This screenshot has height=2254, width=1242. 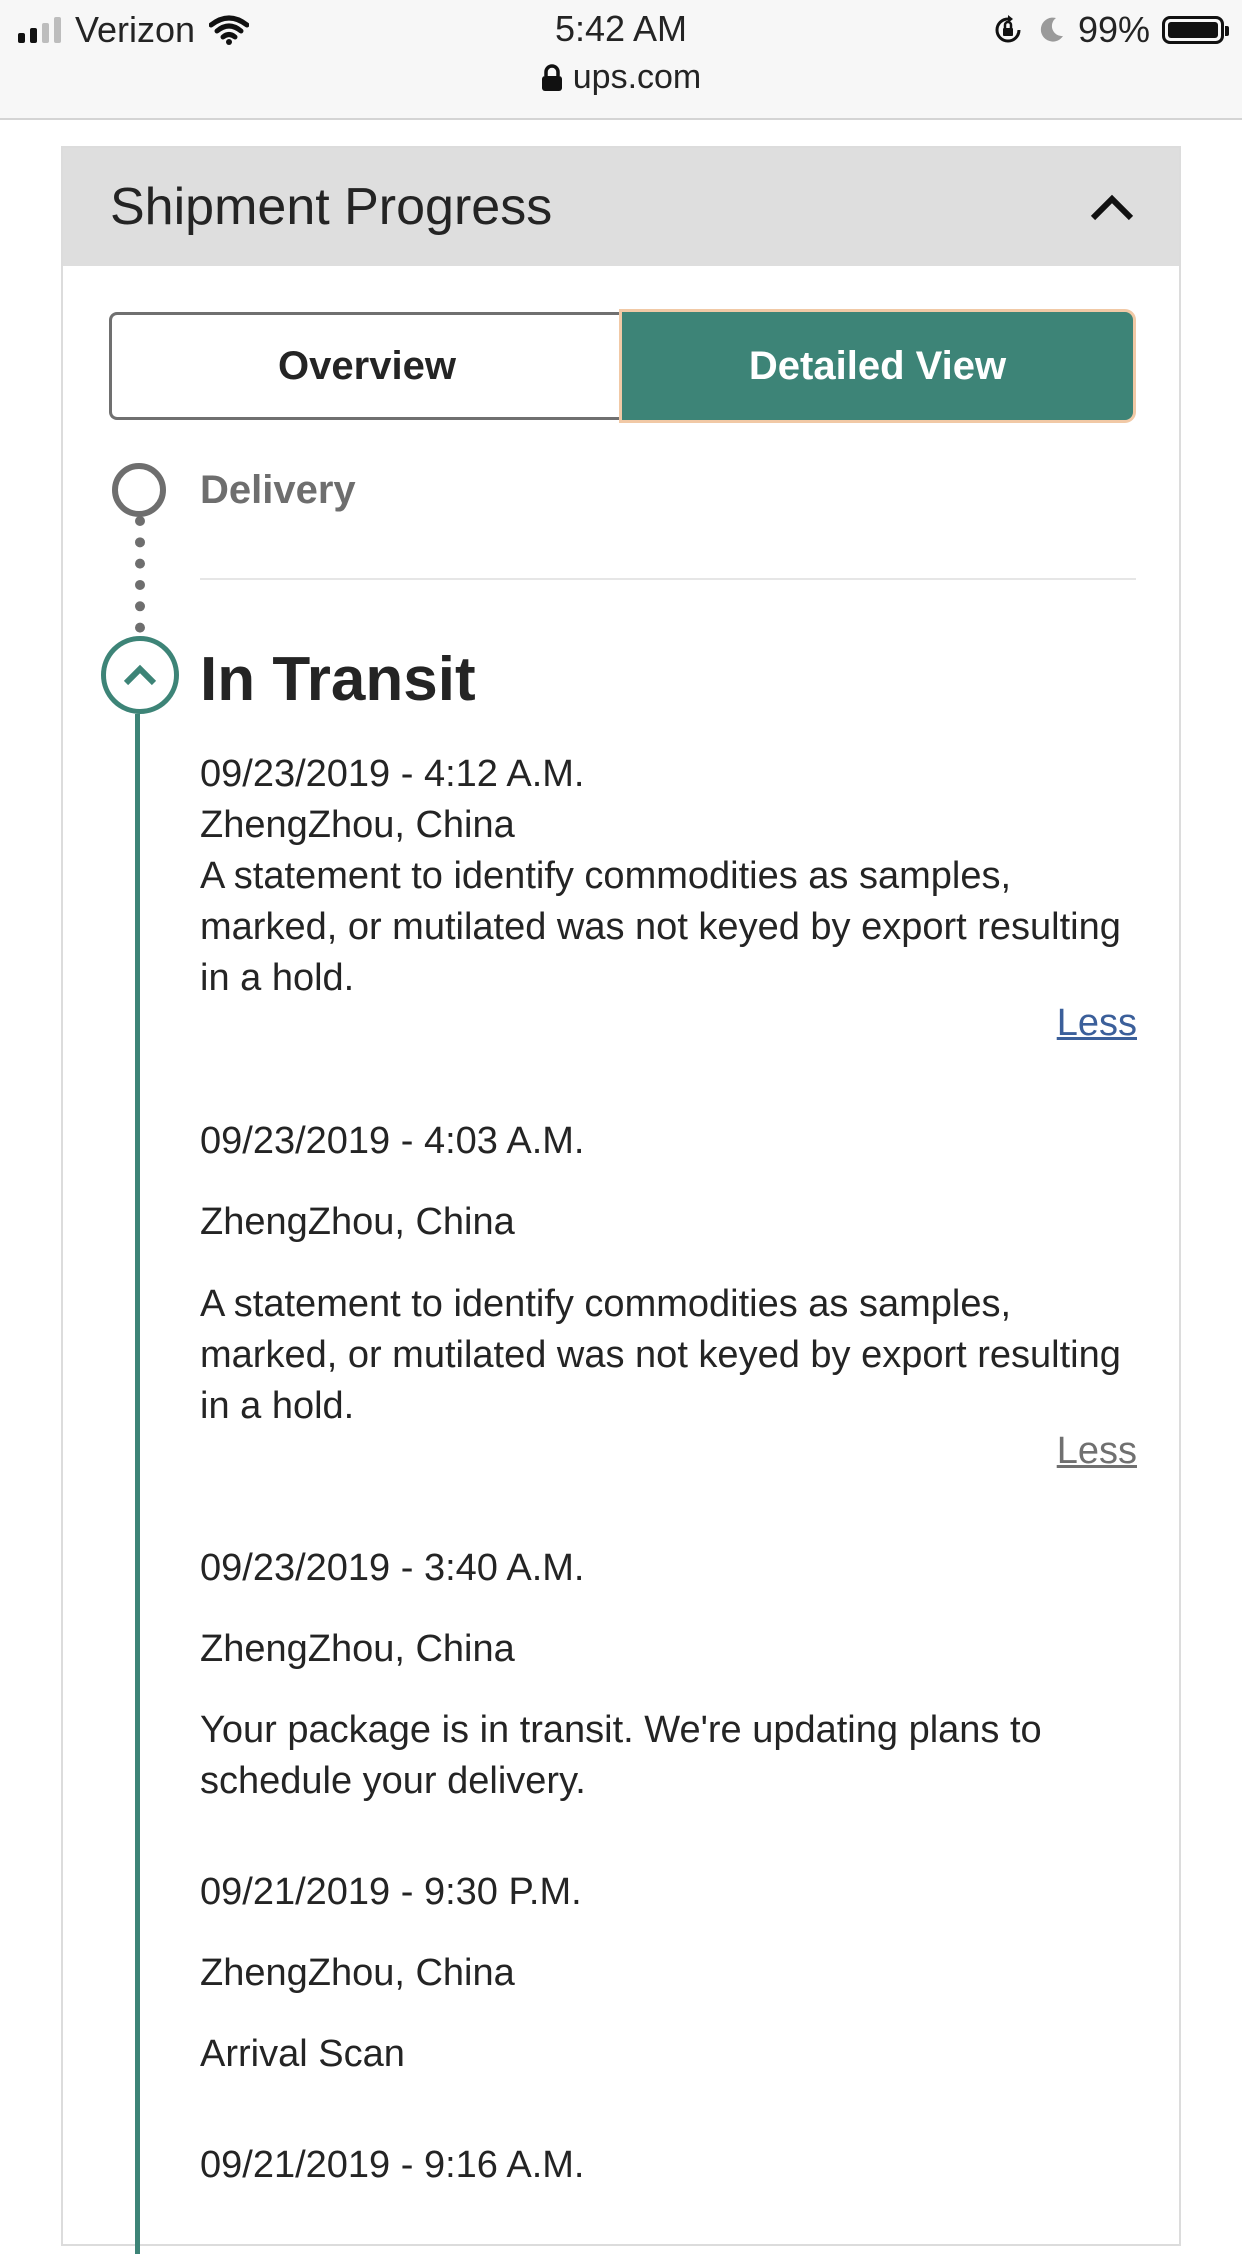 I want to click on chevron-up-icon, so click(x=140, y=675).